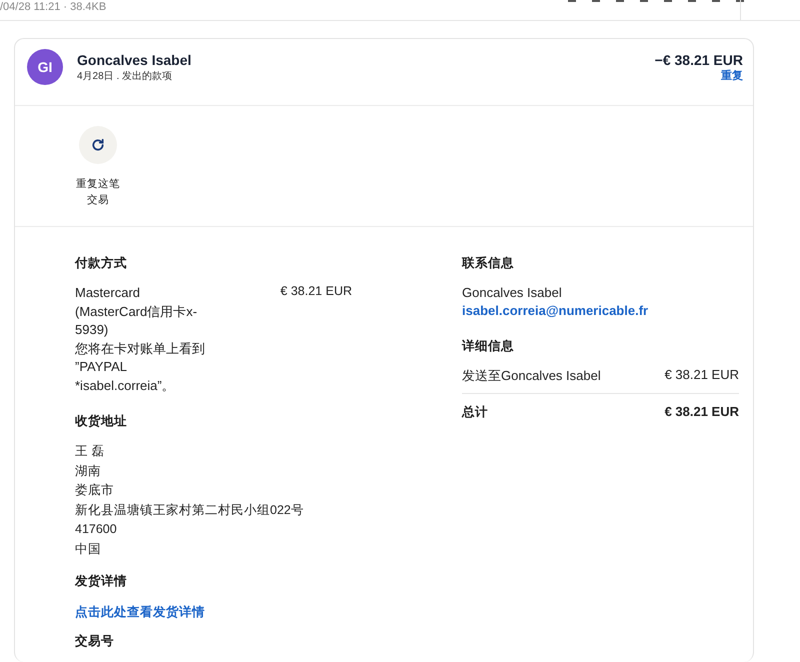 The width and height of the screenshot is (800, 662). I want to click on transaction-amount: −€ 38.21 EUR, so click(698, 60).